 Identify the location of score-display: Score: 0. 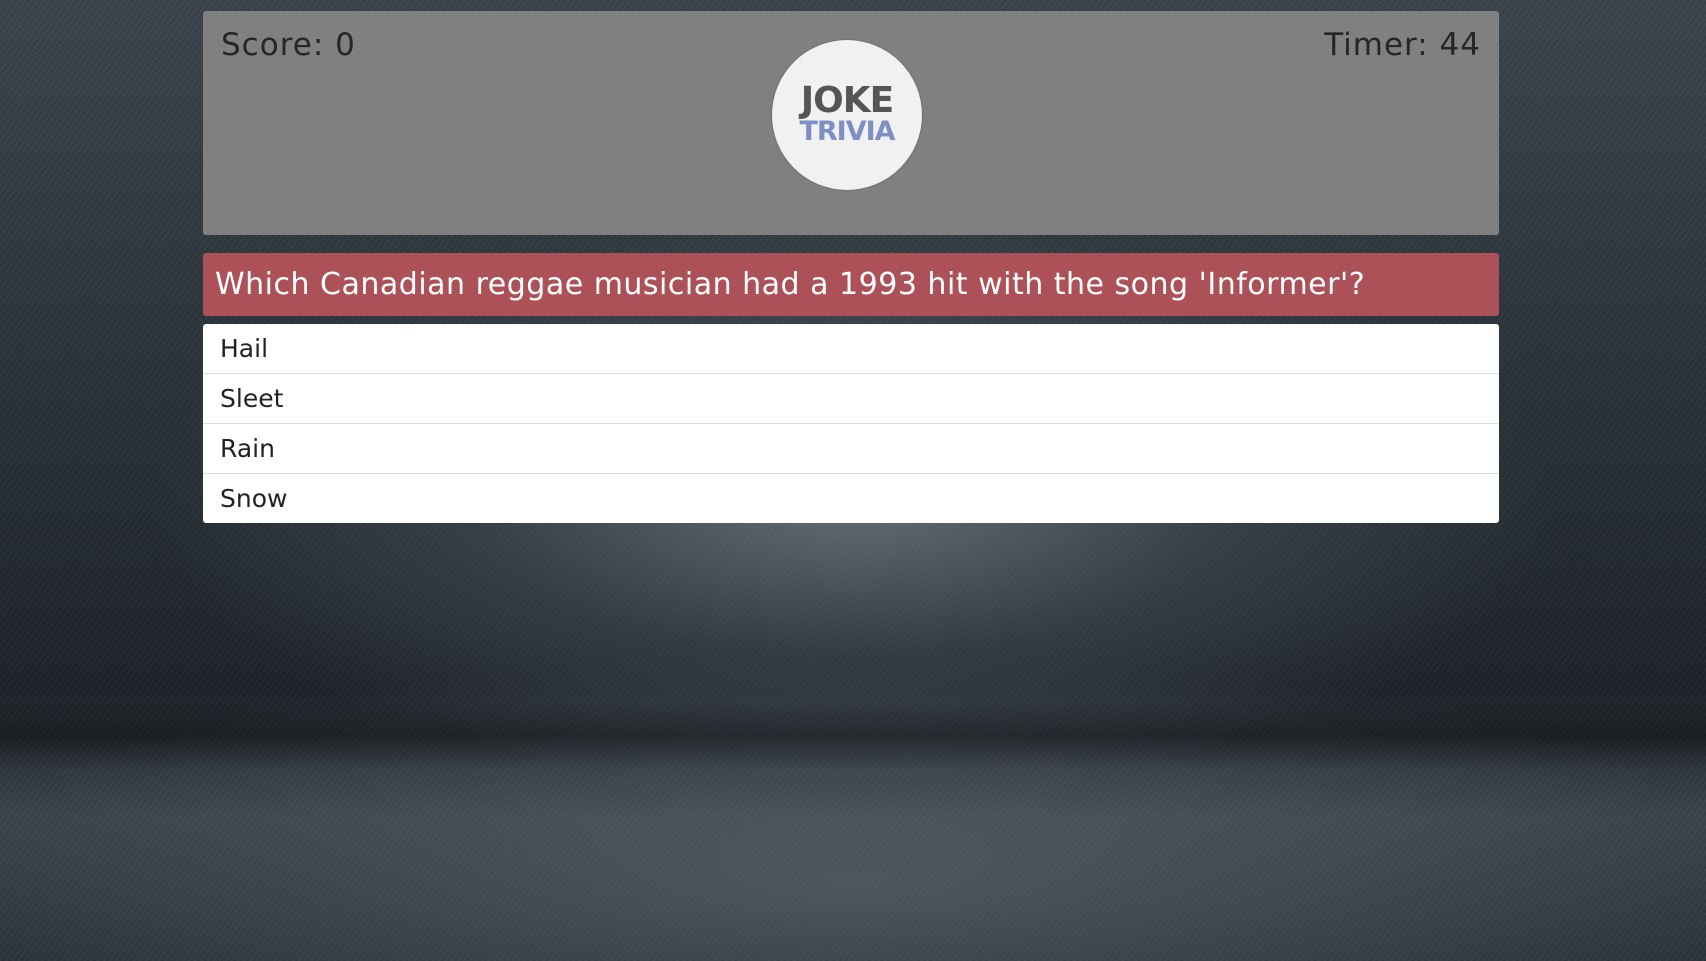
(288, 45).